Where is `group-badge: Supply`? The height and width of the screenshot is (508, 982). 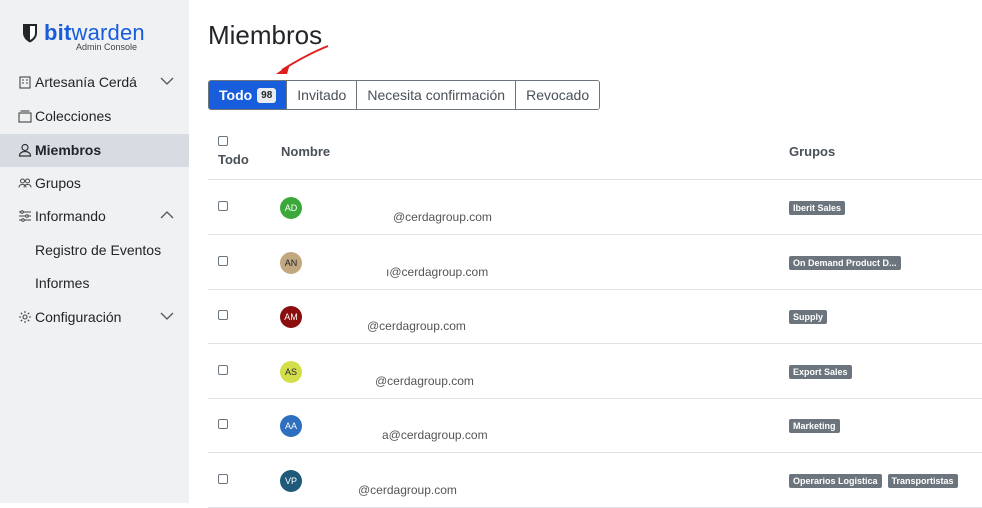 group-badge: Supply is located at coordinates (808, 317).